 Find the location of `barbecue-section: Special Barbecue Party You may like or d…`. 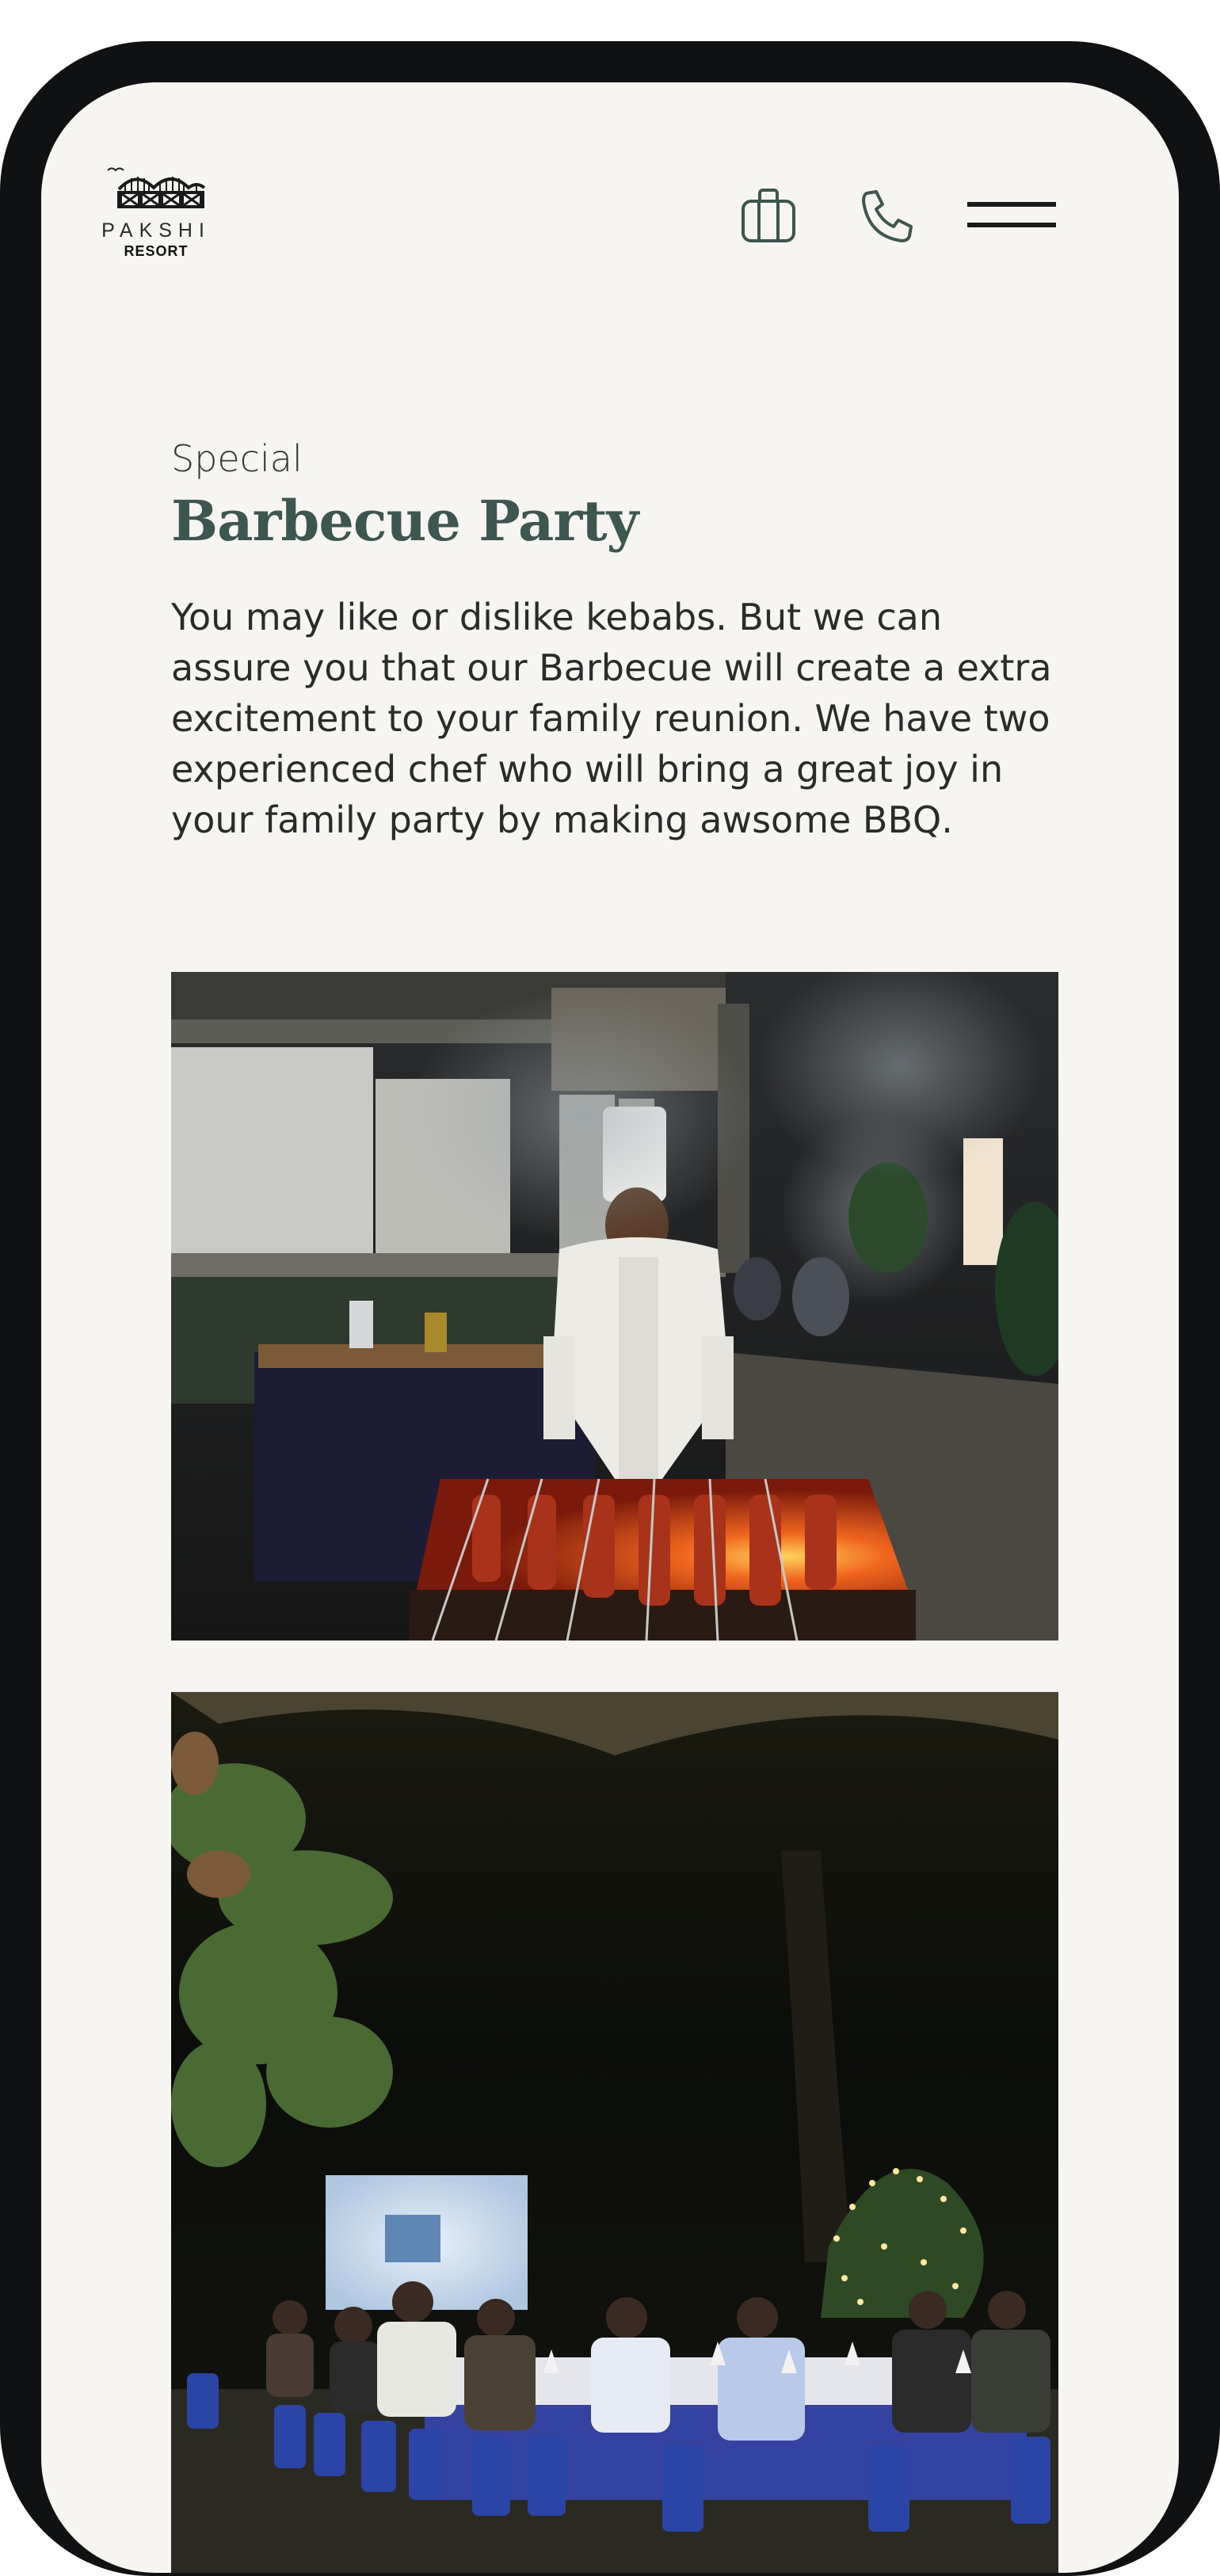

barbecue-section: Special Barbecue Party You may like or d… is located at coordinates (614, 640).